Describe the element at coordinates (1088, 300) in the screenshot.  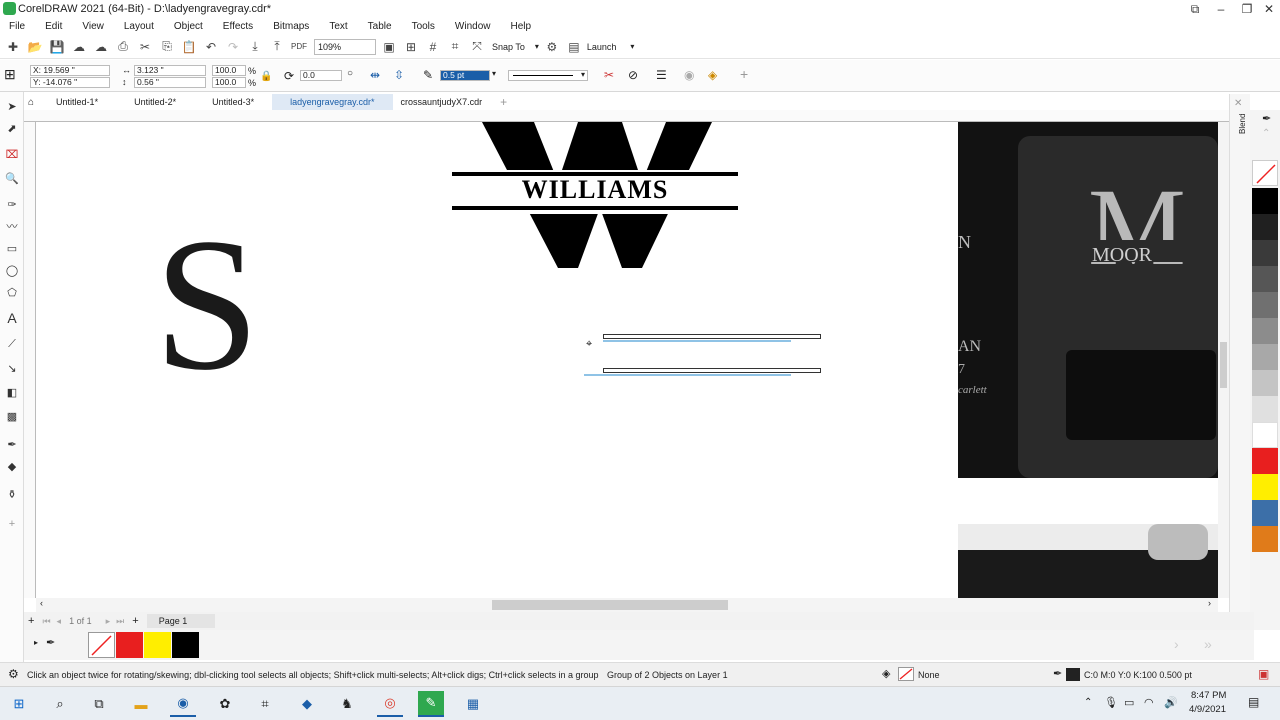
I see `flask-photo: M MOOR N AN 7 carlett` at that location.